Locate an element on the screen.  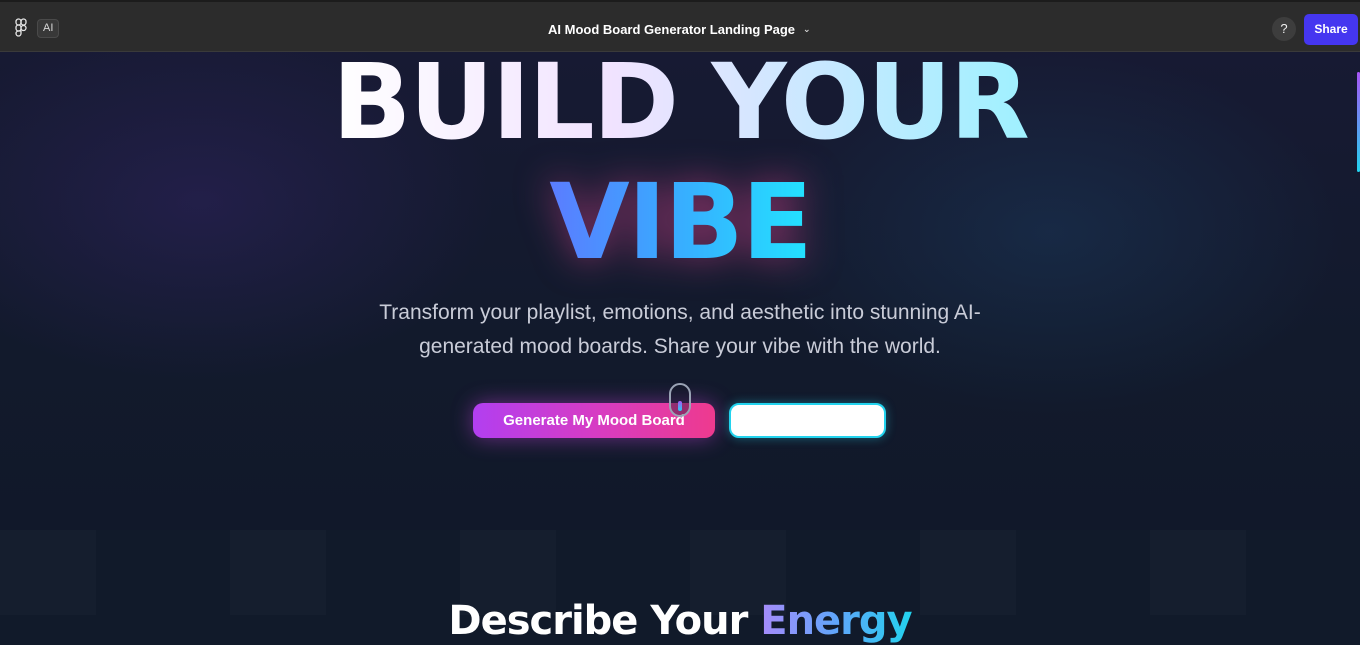
section-heading: Describe Your Energy is located at coordinates (680, 621).